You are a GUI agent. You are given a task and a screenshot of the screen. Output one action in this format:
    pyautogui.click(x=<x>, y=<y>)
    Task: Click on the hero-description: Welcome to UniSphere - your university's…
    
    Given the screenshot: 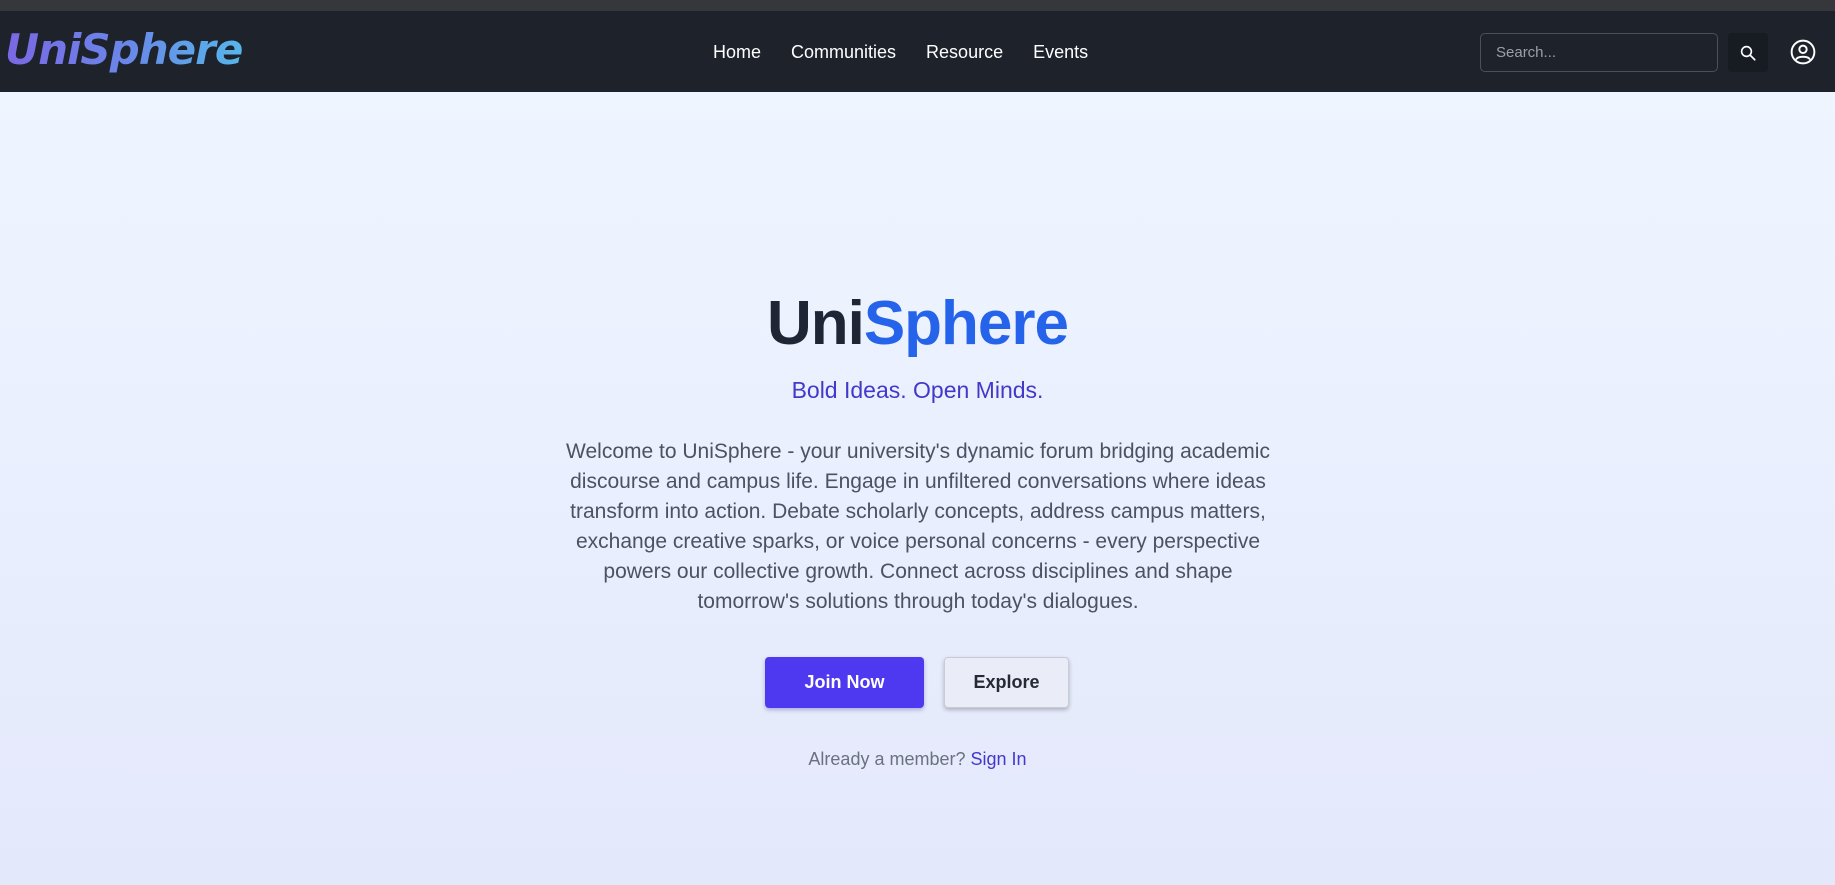 What is the action you would take?
    pyautogui.click(x=918, y=526)
    